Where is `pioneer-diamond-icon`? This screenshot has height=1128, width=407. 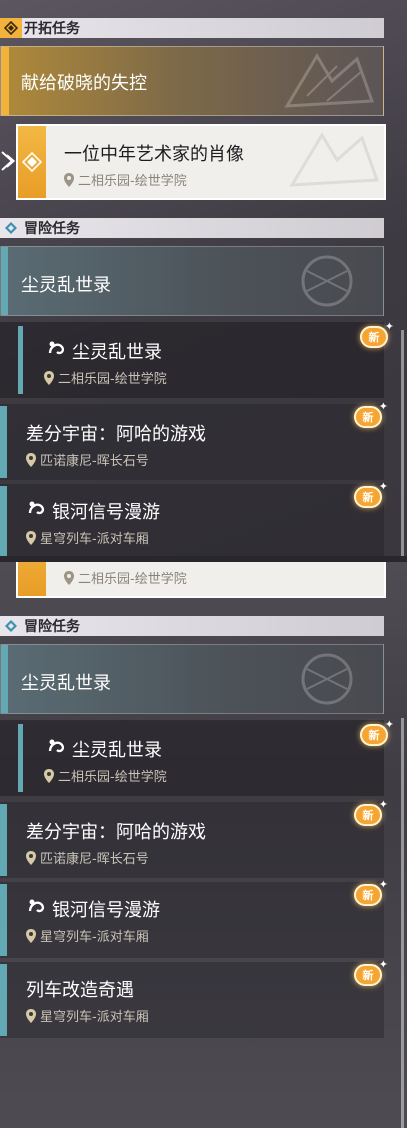 pioneer-diamond-icon is located at coordinates (11, 28).